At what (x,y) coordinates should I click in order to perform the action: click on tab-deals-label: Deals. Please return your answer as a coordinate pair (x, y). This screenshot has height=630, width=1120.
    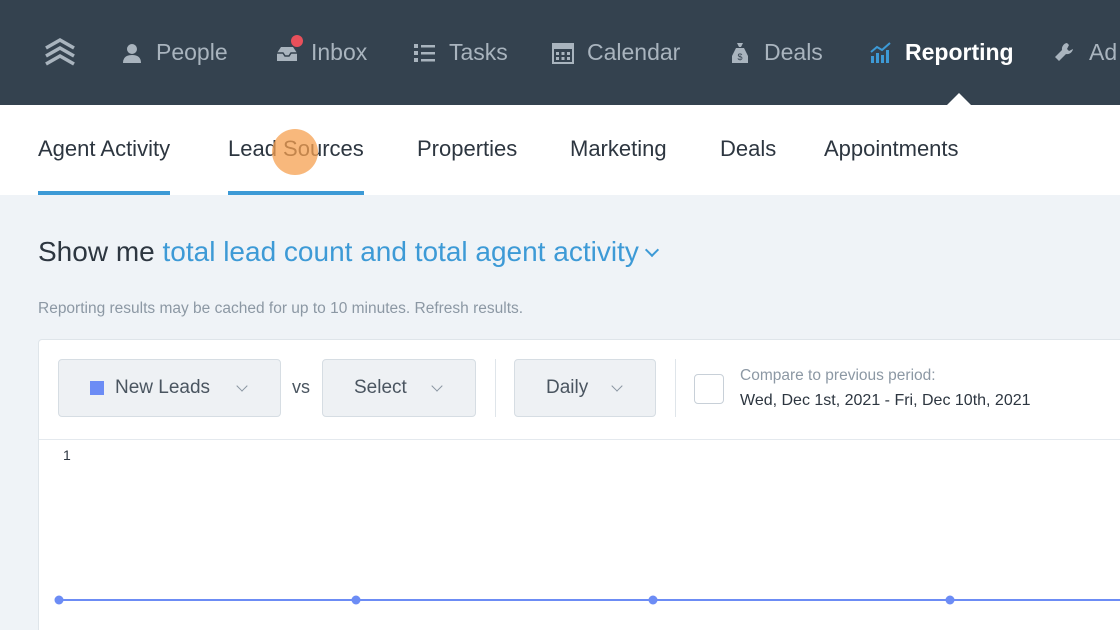
    Looking at the image, I should click on (748, 148).